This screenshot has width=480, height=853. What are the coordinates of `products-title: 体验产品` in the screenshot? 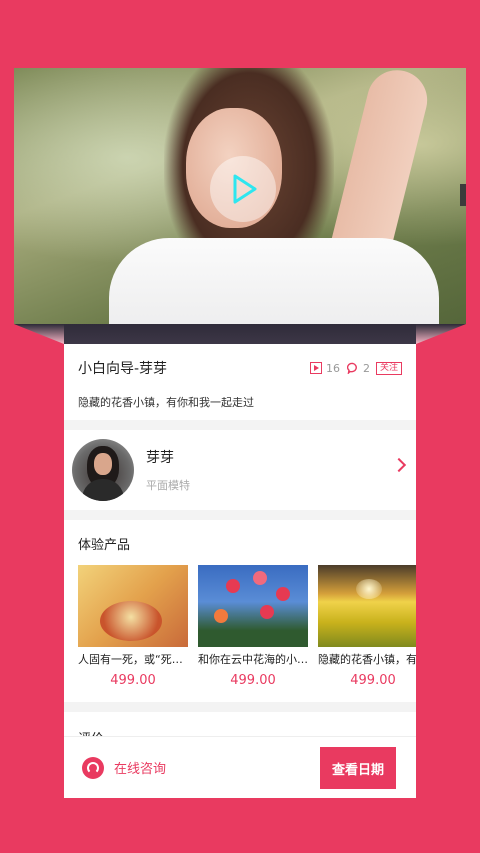 It's located at (104, 545).